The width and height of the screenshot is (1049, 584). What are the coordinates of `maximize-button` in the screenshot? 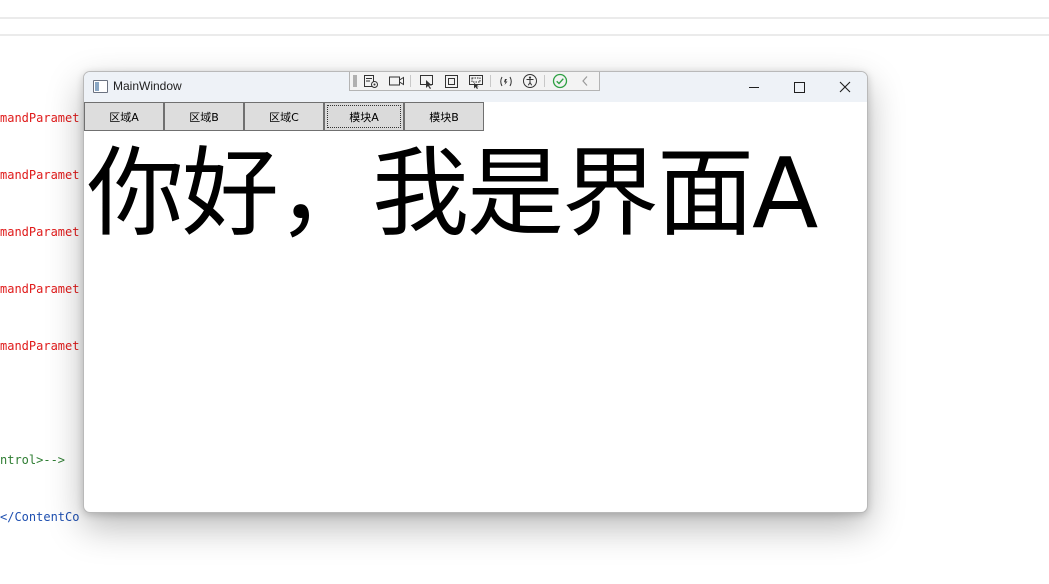 It's located at (799, 87).